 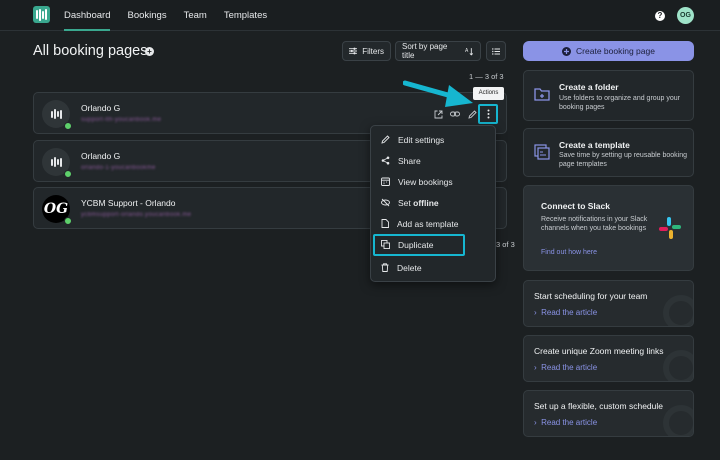 What do you see at coordinates (385, 223) in the screenshot?
I see `file-icon` at bounding box center [385, 223].